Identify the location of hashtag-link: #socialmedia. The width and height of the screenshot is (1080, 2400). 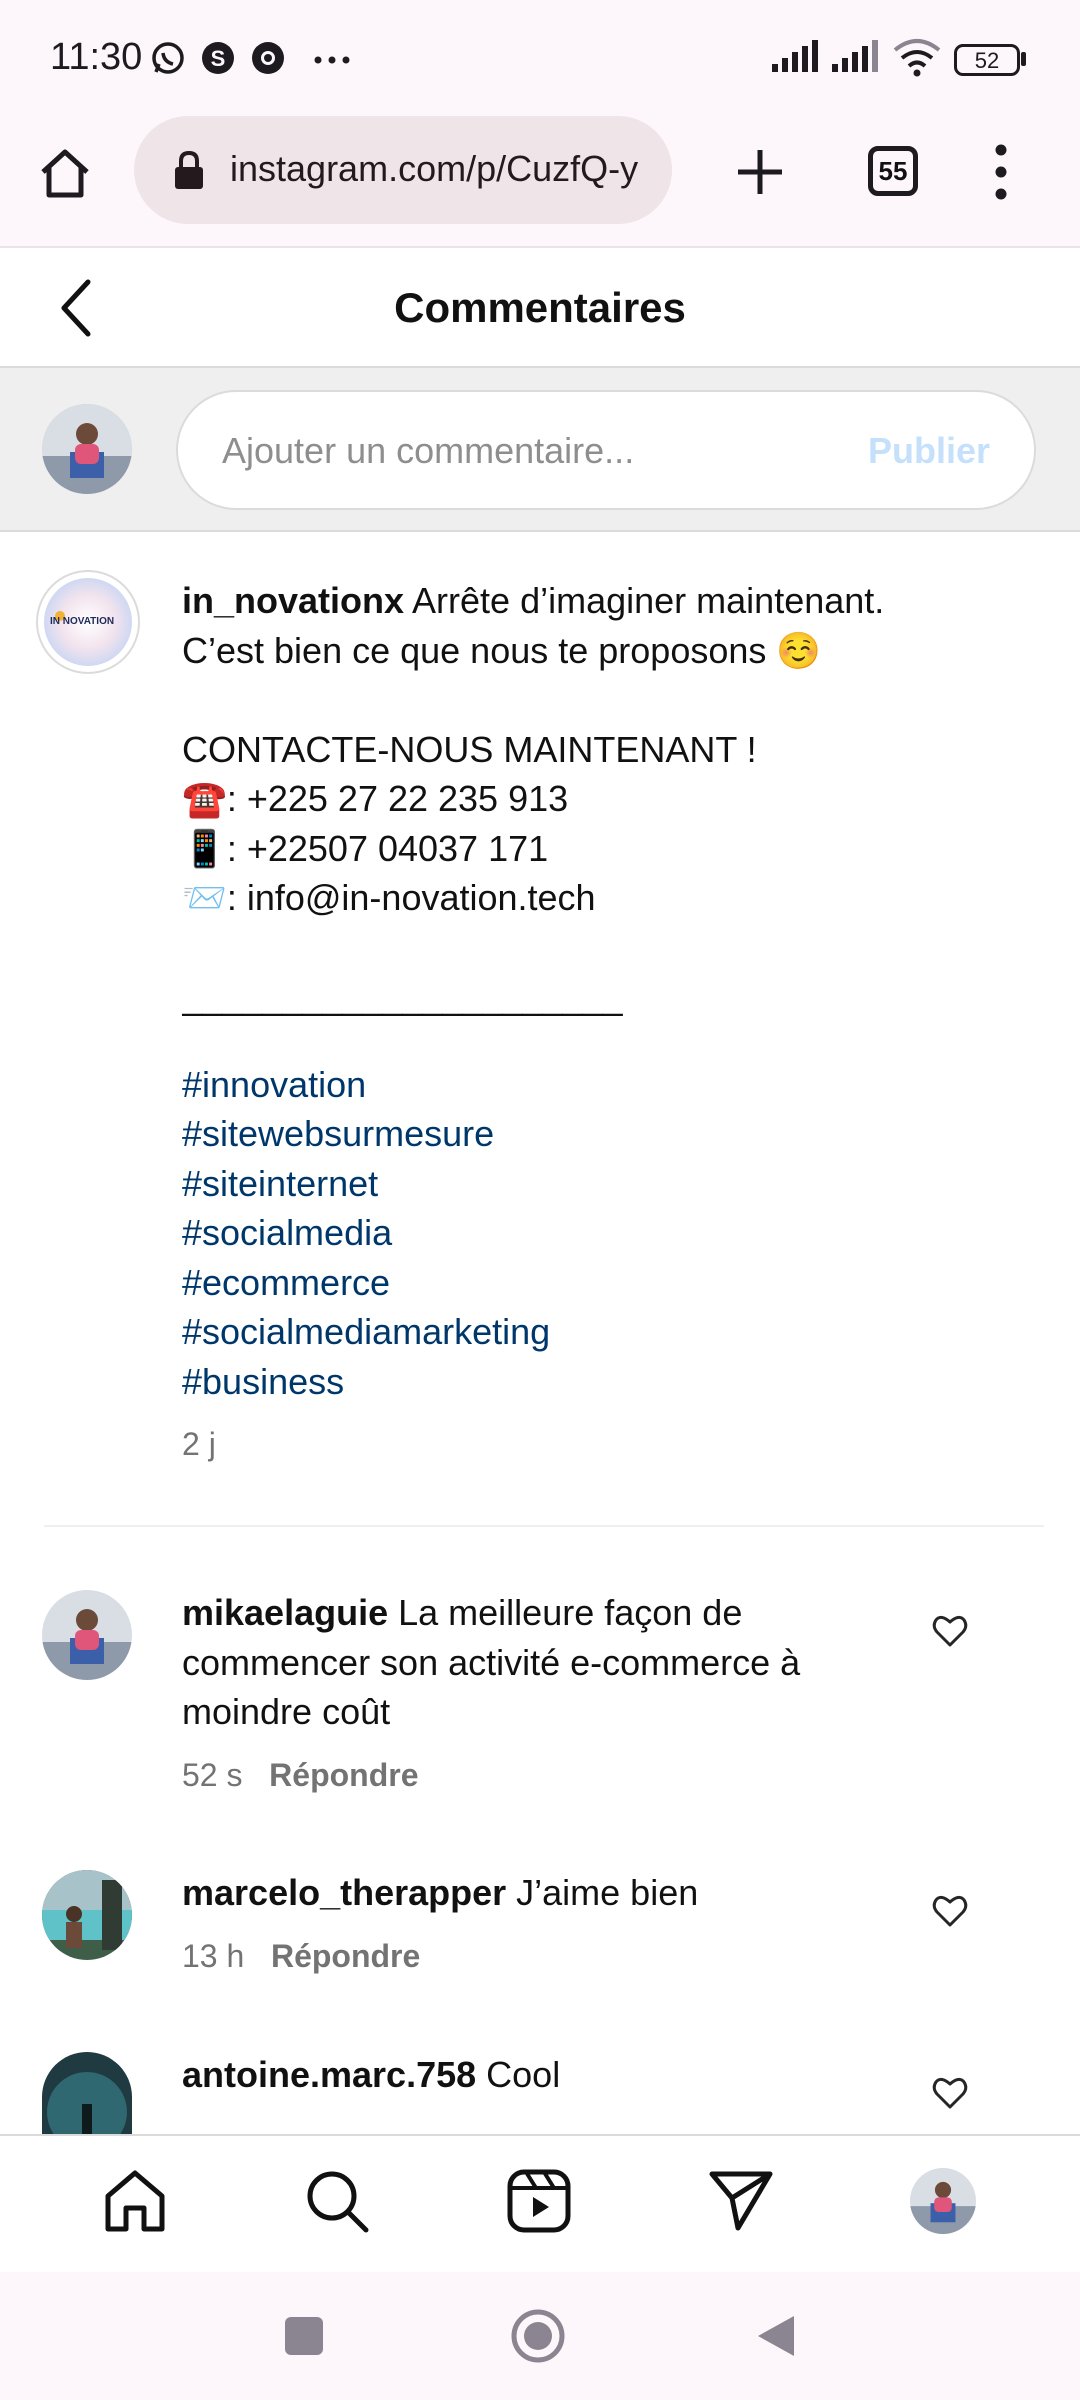
(612, 1233).